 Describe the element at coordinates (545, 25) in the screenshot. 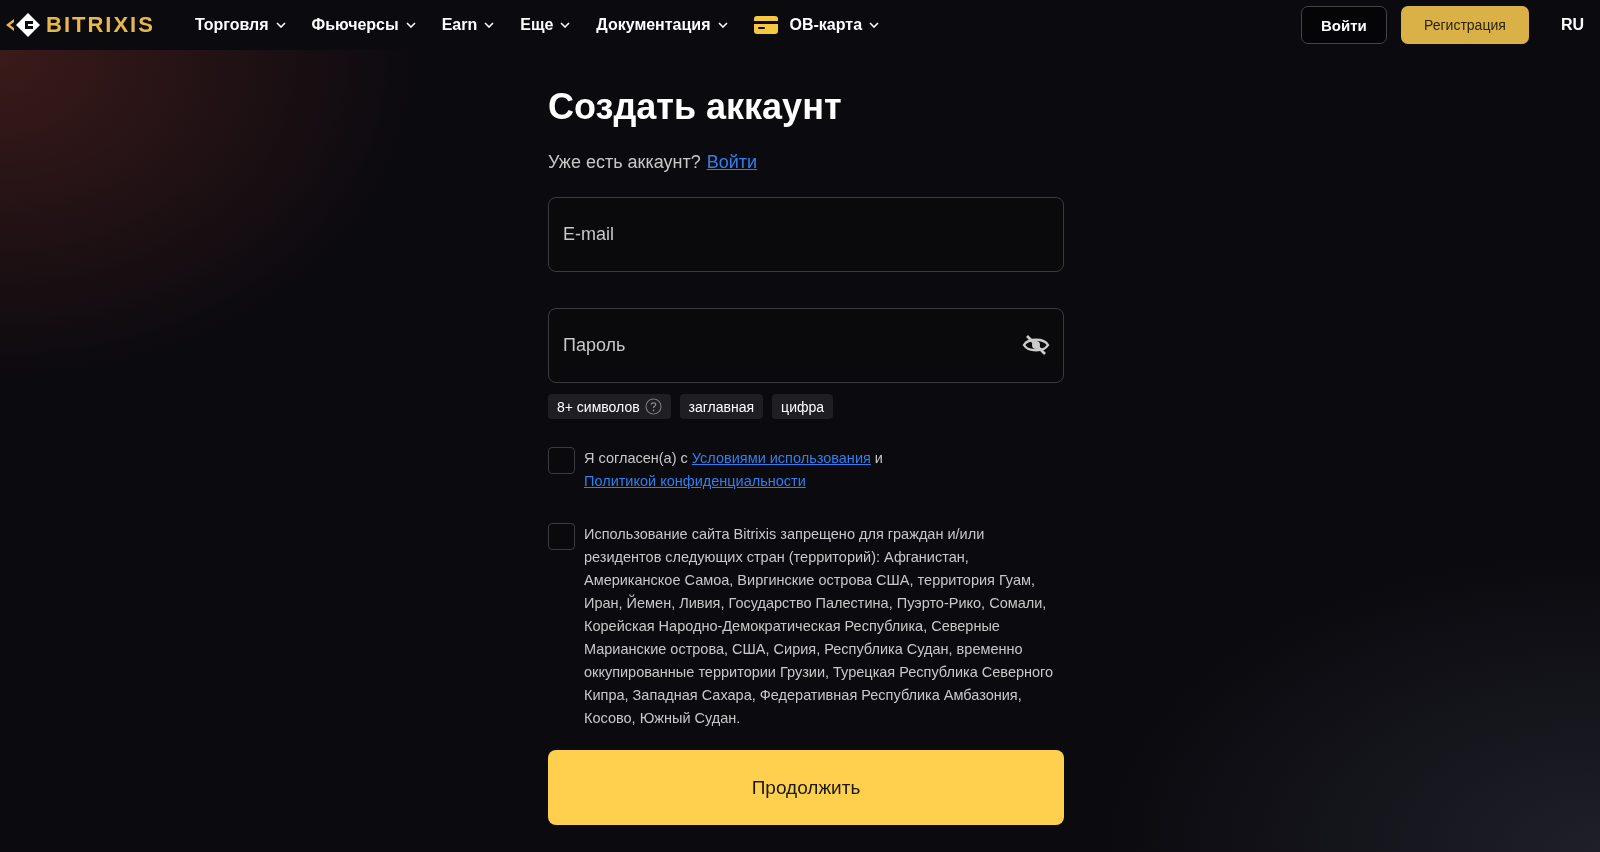

I see `nav-menu-item: Еще` at that location.